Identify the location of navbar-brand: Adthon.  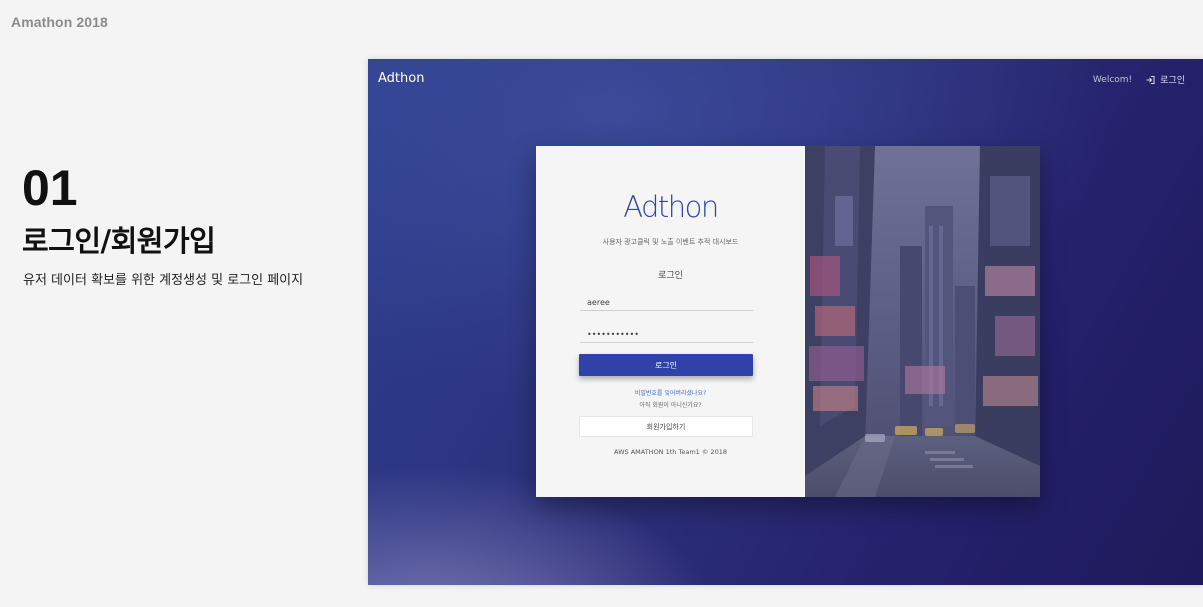
(401, 78).